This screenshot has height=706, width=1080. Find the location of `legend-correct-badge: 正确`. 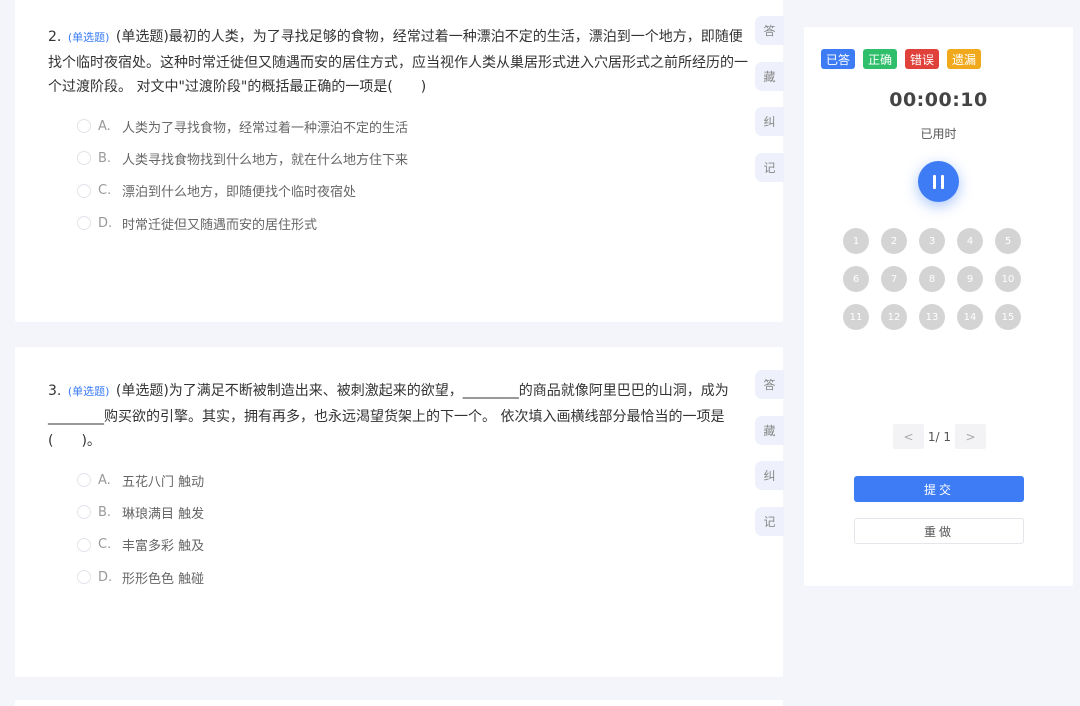

legend-correct-badge: 正确 is located at coordinates (880, 59).